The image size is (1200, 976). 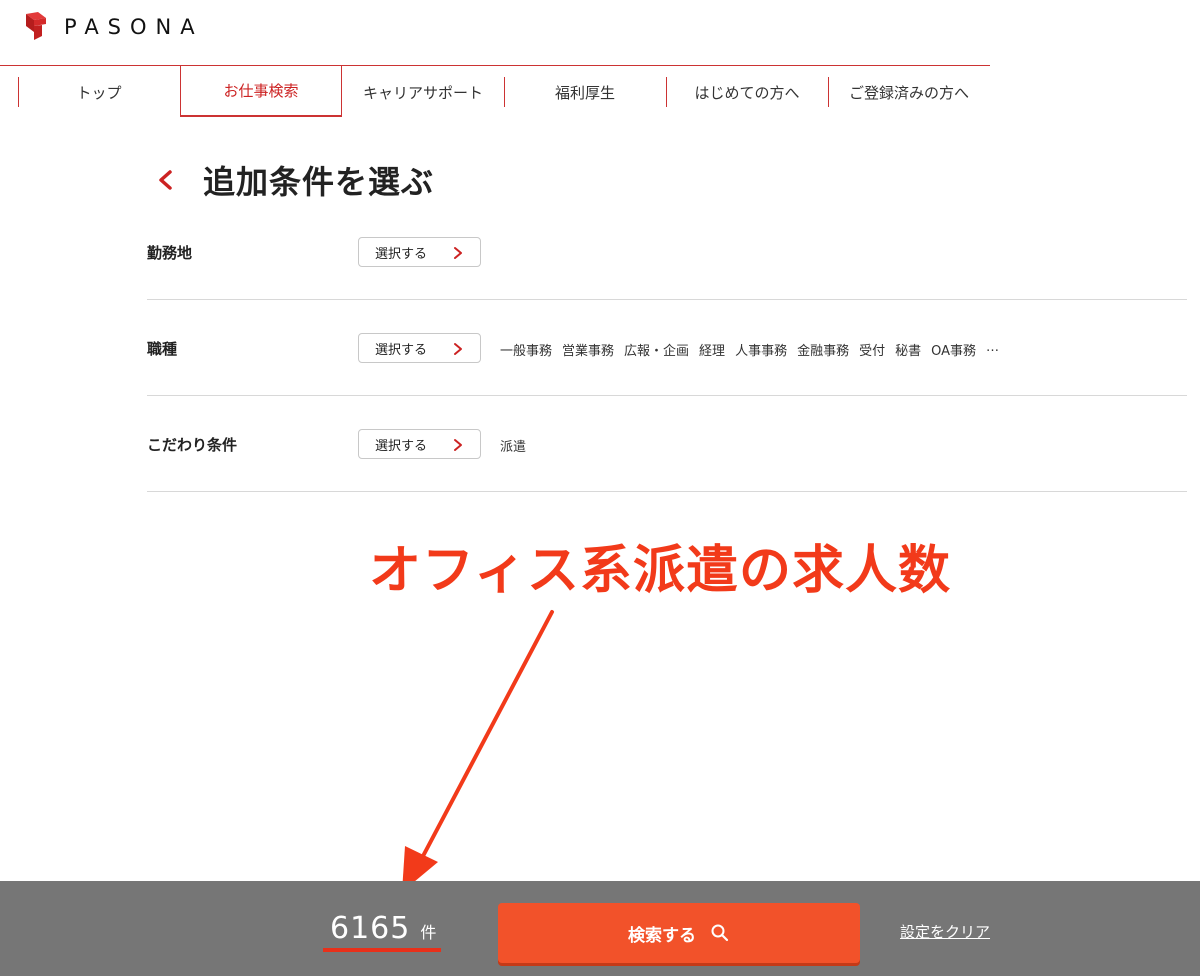 I want to click on job-type-tag: 金融事務, so click(x=823, y=351).